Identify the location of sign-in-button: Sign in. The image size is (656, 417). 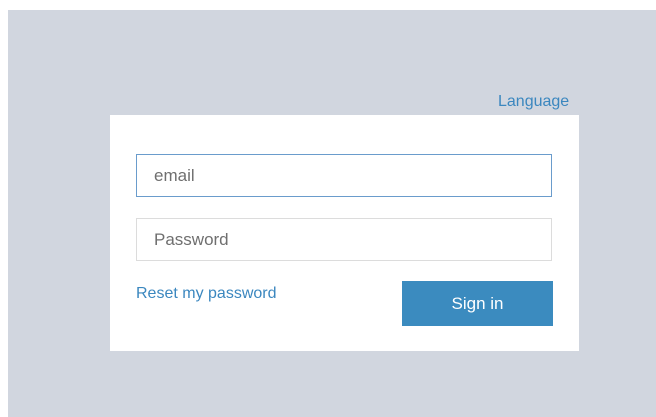
(477, 303).